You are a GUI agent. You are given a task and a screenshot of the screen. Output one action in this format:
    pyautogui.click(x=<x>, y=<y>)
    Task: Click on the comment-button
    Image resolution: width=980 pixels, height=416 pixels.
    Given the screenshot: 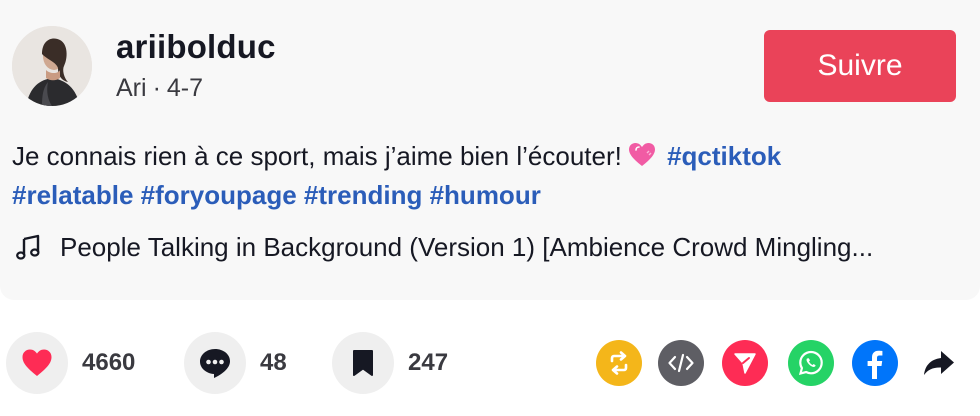 What is the action you would take?
    pyautogui.click(x=215, y=363)
    